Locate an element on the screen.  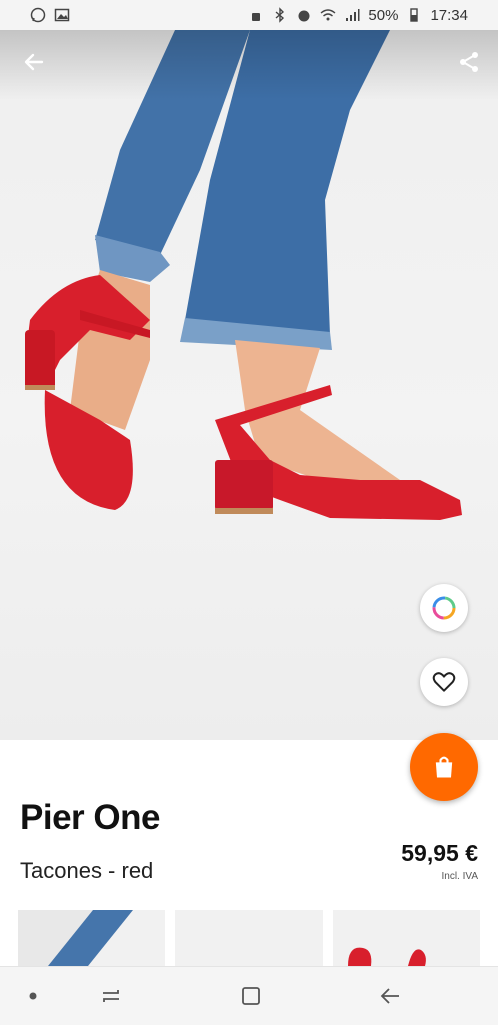
heart-icon is located at coordinates (444, 682).